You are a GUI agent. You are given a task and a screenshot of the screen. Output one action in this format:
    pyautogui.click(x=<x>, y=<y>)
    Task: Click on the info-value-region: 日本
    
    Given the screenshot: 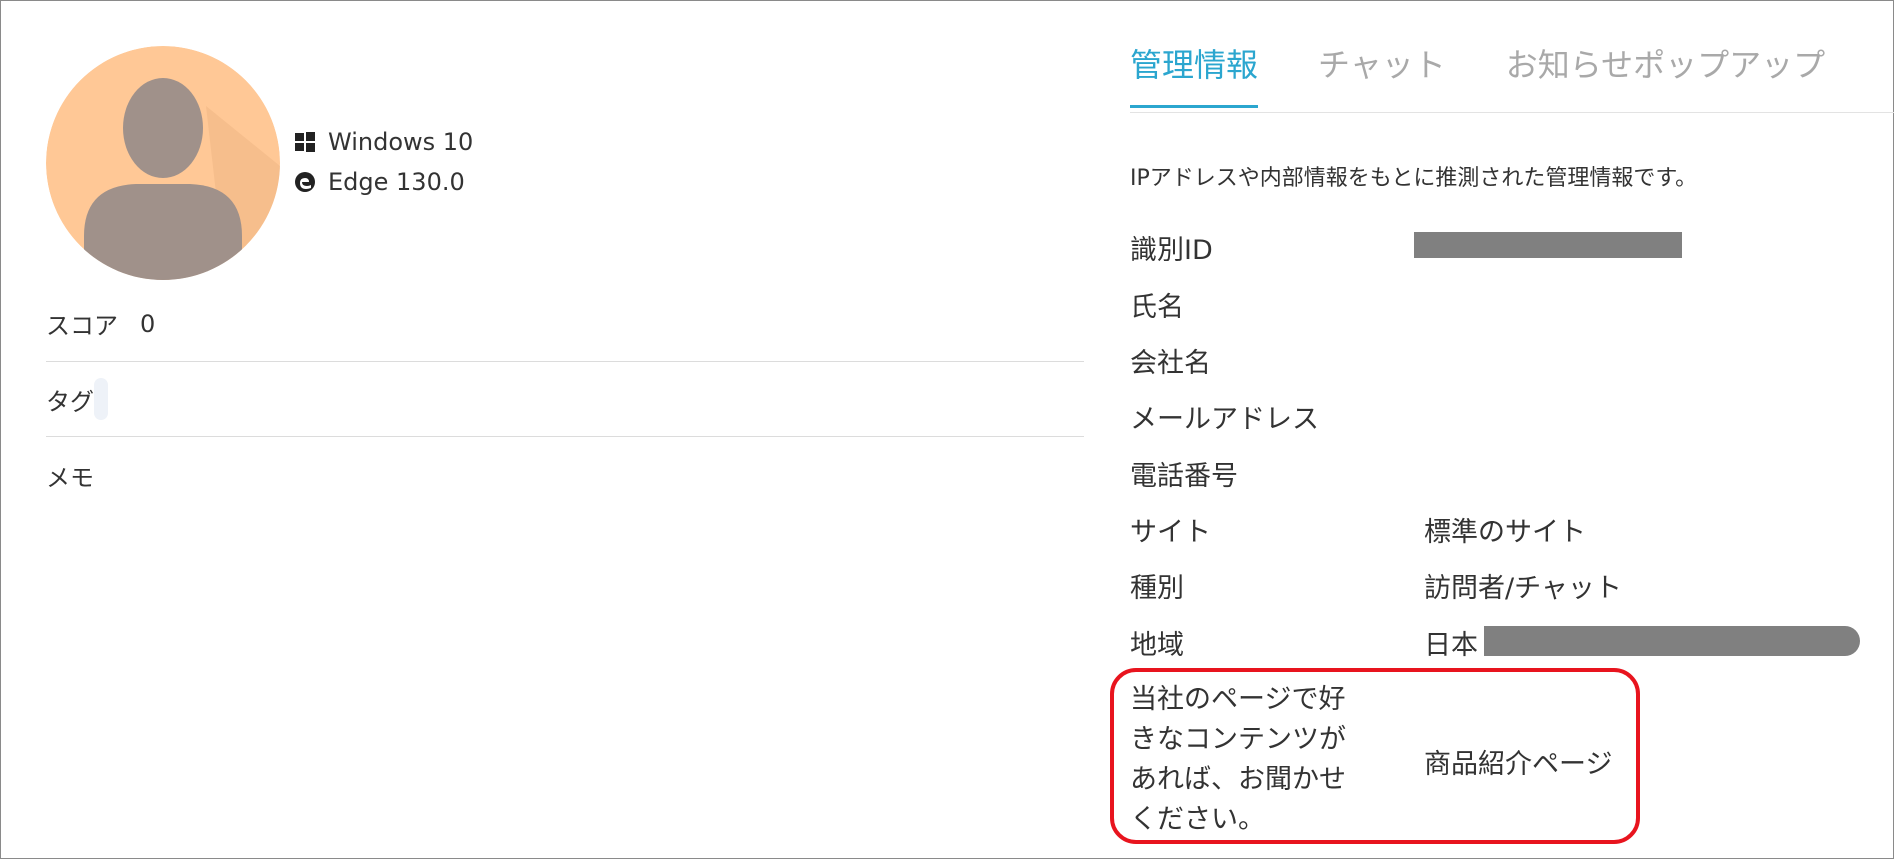 What is the action you would take?
    pyautogui.click(x=1451, y=645)
    